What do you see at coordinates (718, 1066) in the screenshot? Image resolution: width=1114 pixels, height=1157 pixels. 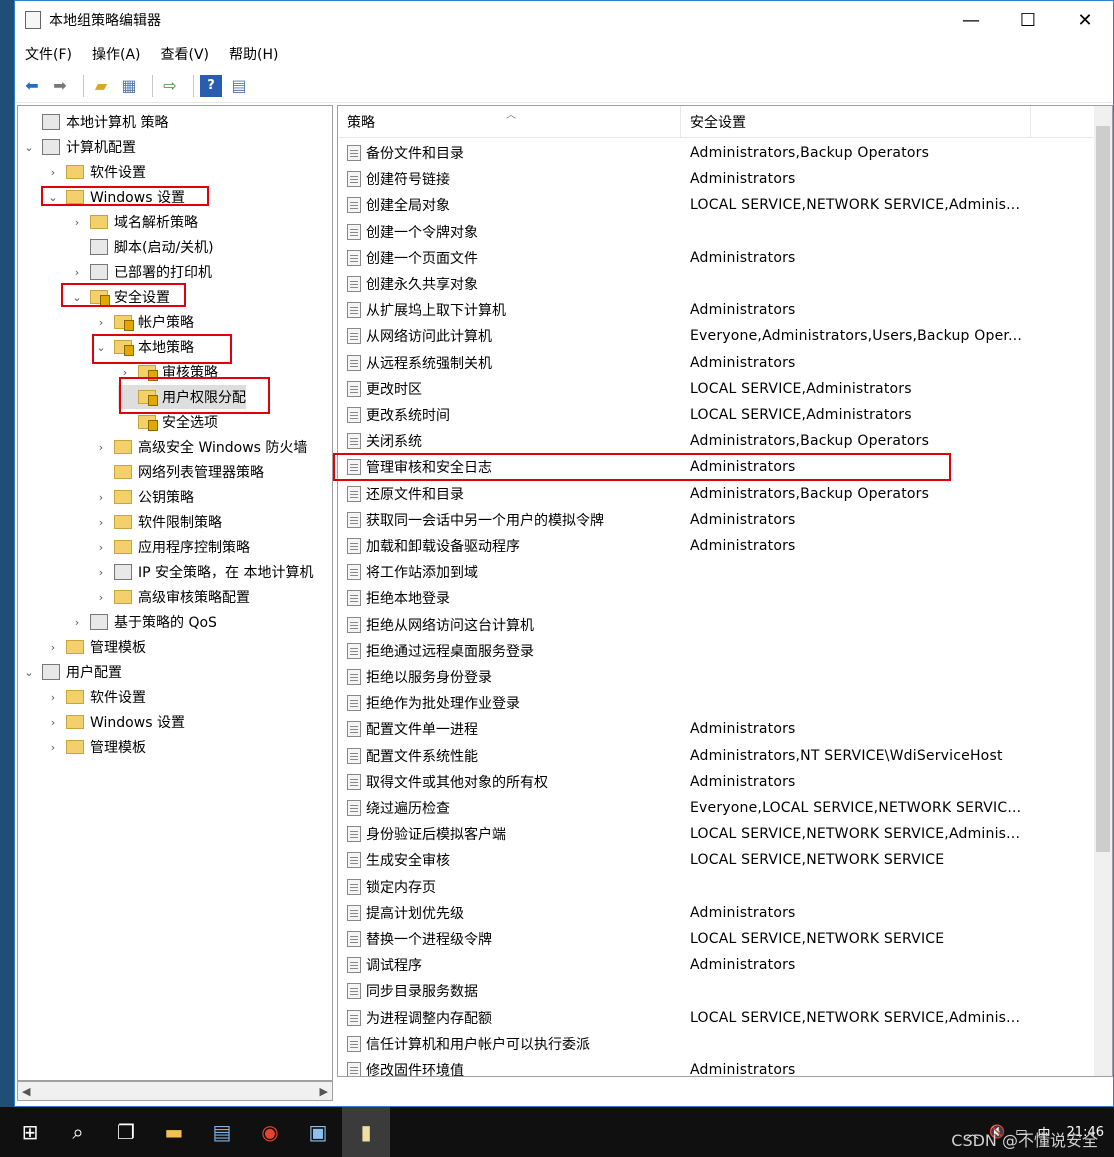 I see `table-row: 修改固件环境值 Administrators` at bounding box center [718, 1066].